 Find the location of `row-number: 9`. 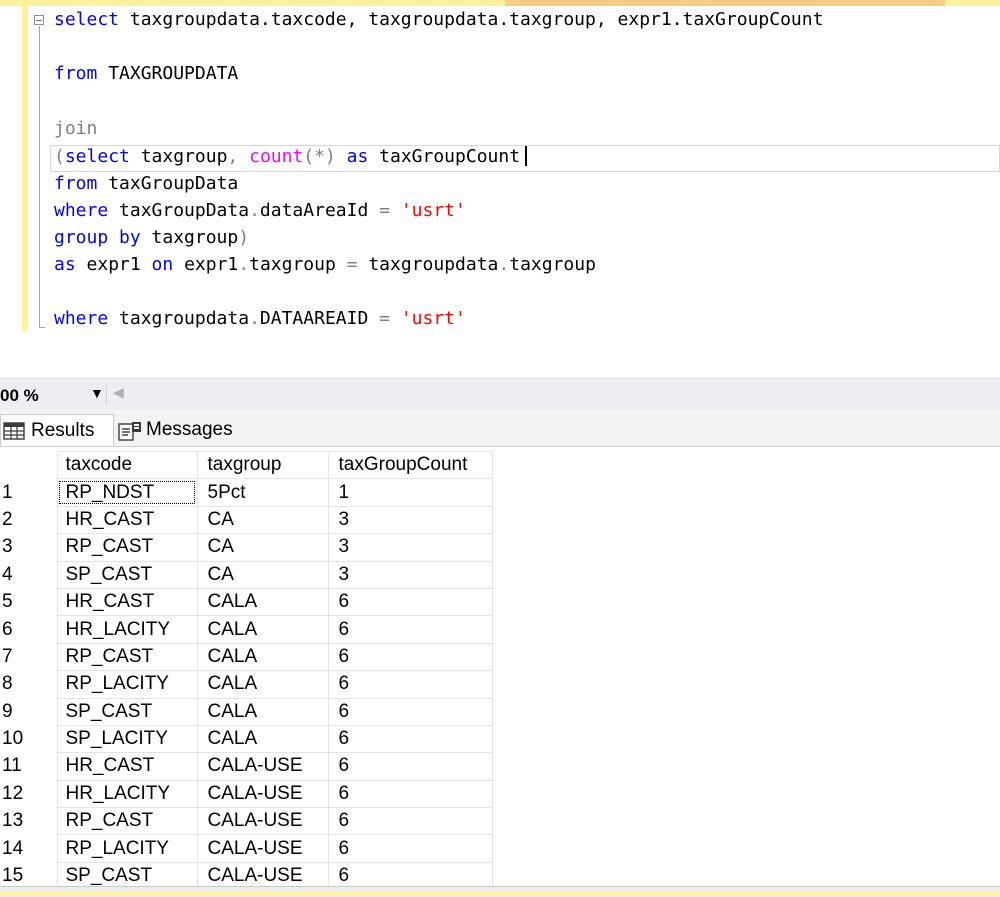

row-number: 9 is located at coordinates (28, 711).